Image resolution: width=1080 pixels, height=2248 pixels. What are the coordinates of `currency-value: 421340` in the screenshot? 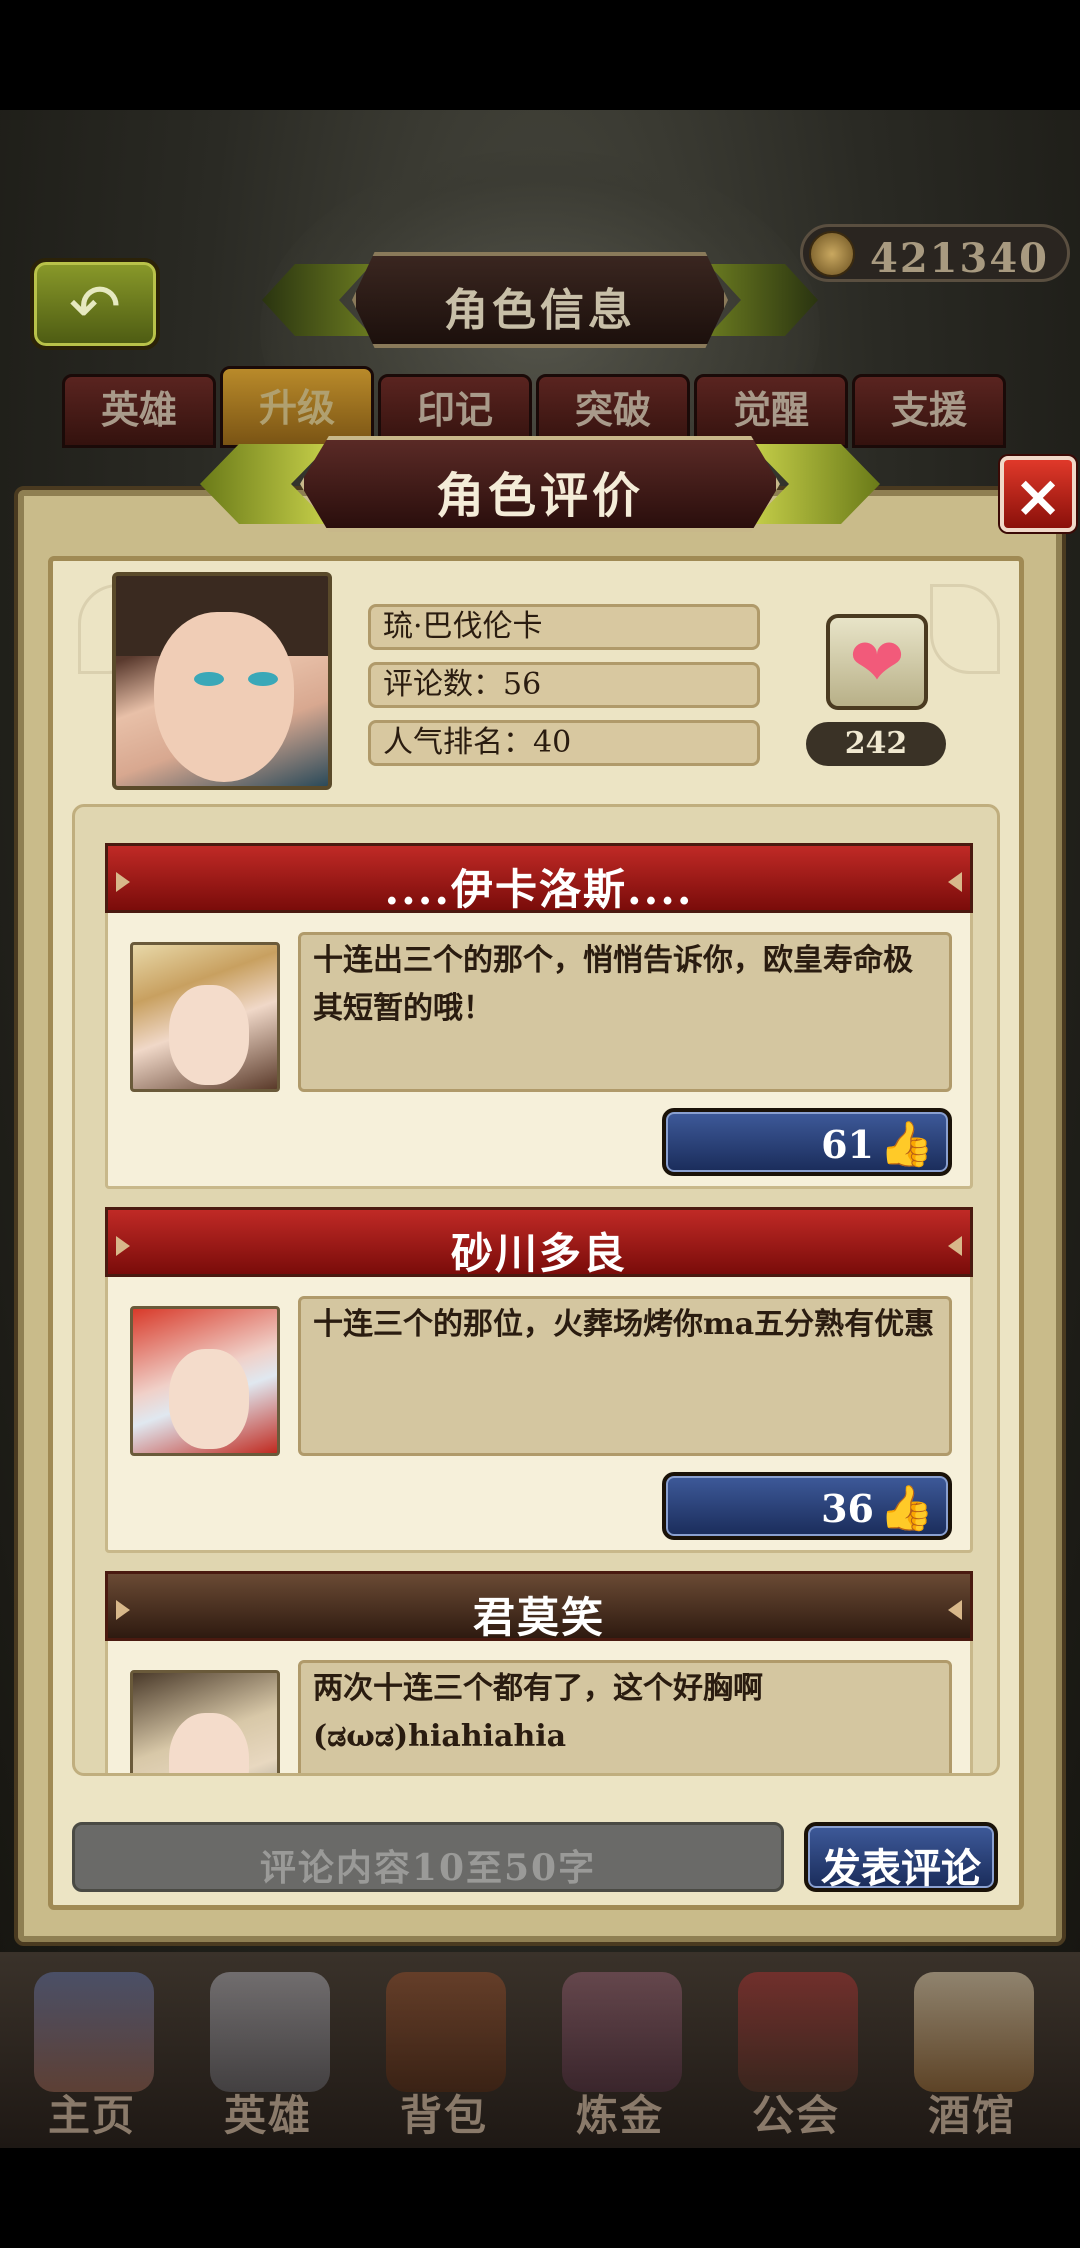 It's located at (959, 258).